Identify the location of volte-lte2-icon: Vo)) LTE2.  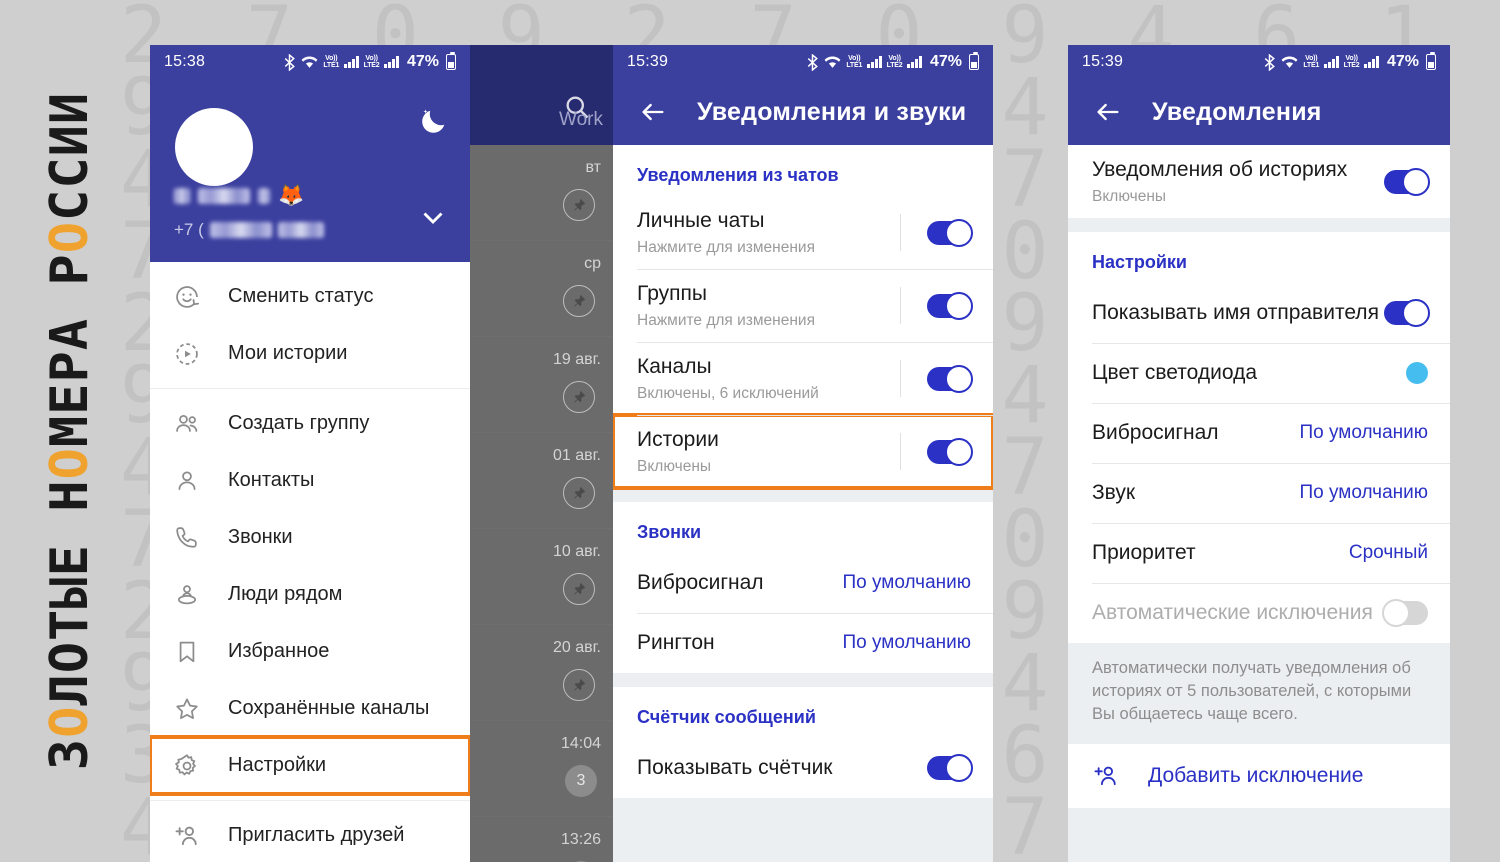
(1351, 62).